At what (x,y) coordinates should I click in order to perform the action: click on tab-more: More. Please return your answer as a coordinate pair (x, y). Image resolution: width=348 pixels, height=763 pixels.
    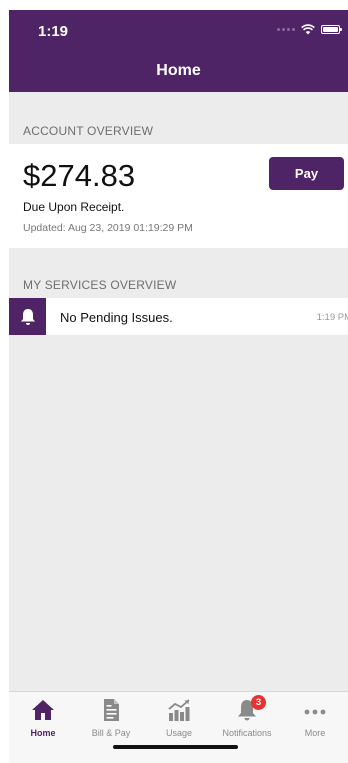
    Looking at the image, I should click on (314, 718).